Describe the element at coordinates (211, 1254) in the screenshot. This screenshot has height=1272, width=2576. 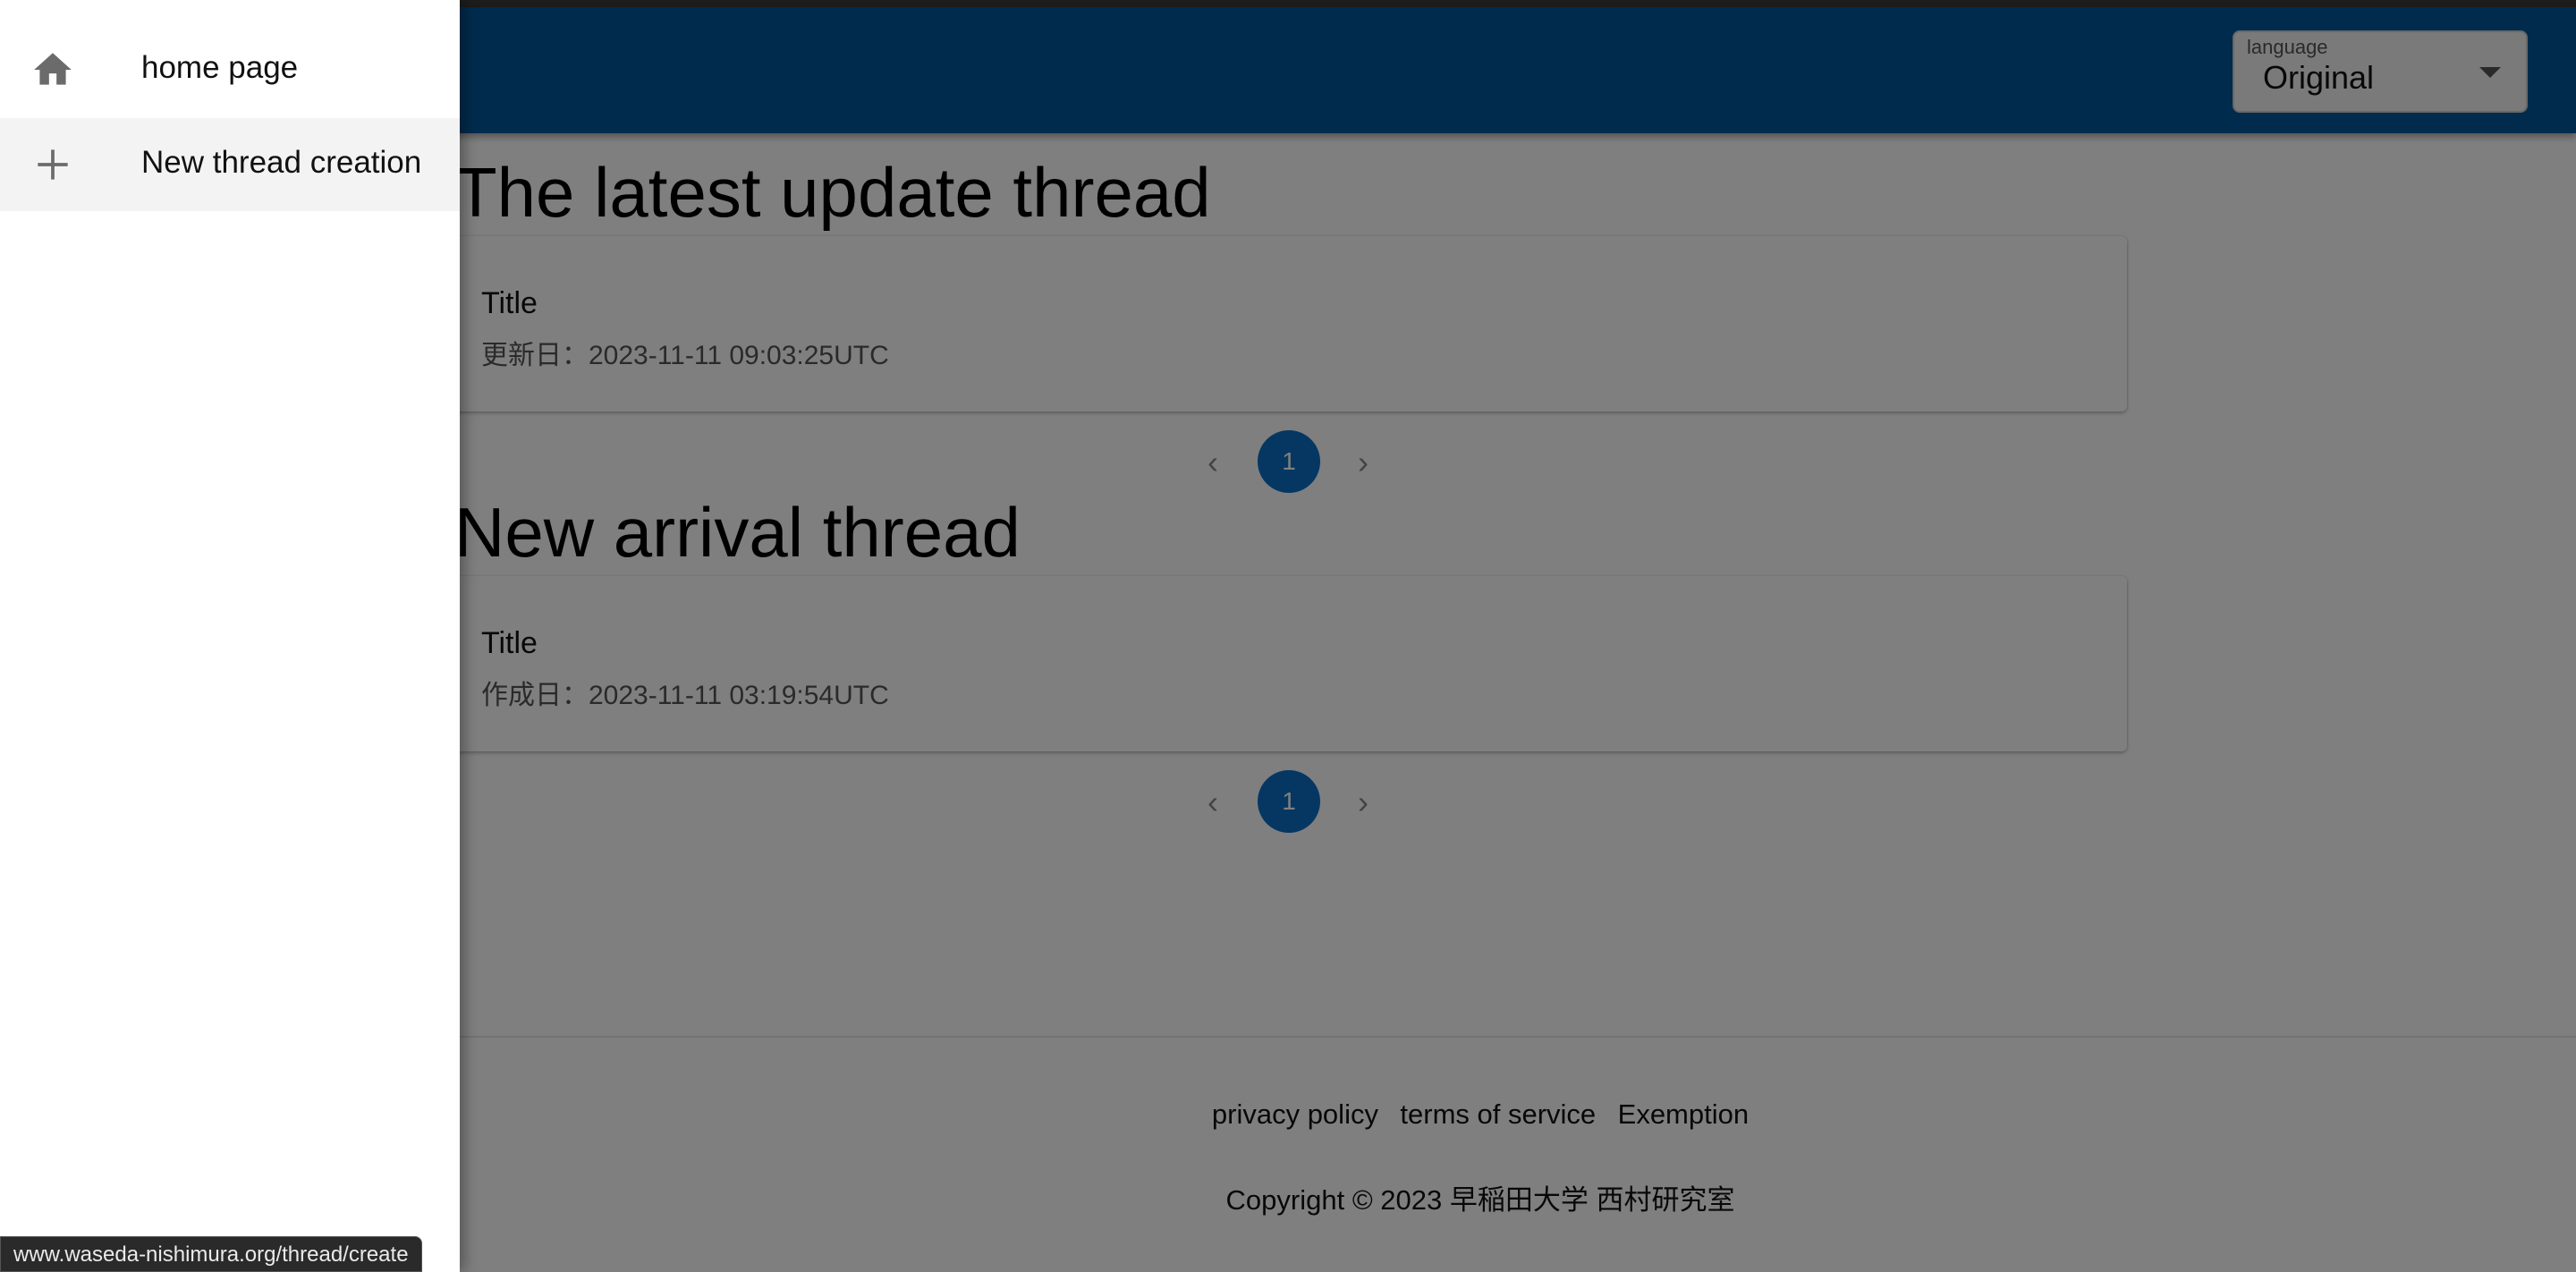
I see `status-bar-url: www.waseda-nishimura.org/thread/create` at that location.